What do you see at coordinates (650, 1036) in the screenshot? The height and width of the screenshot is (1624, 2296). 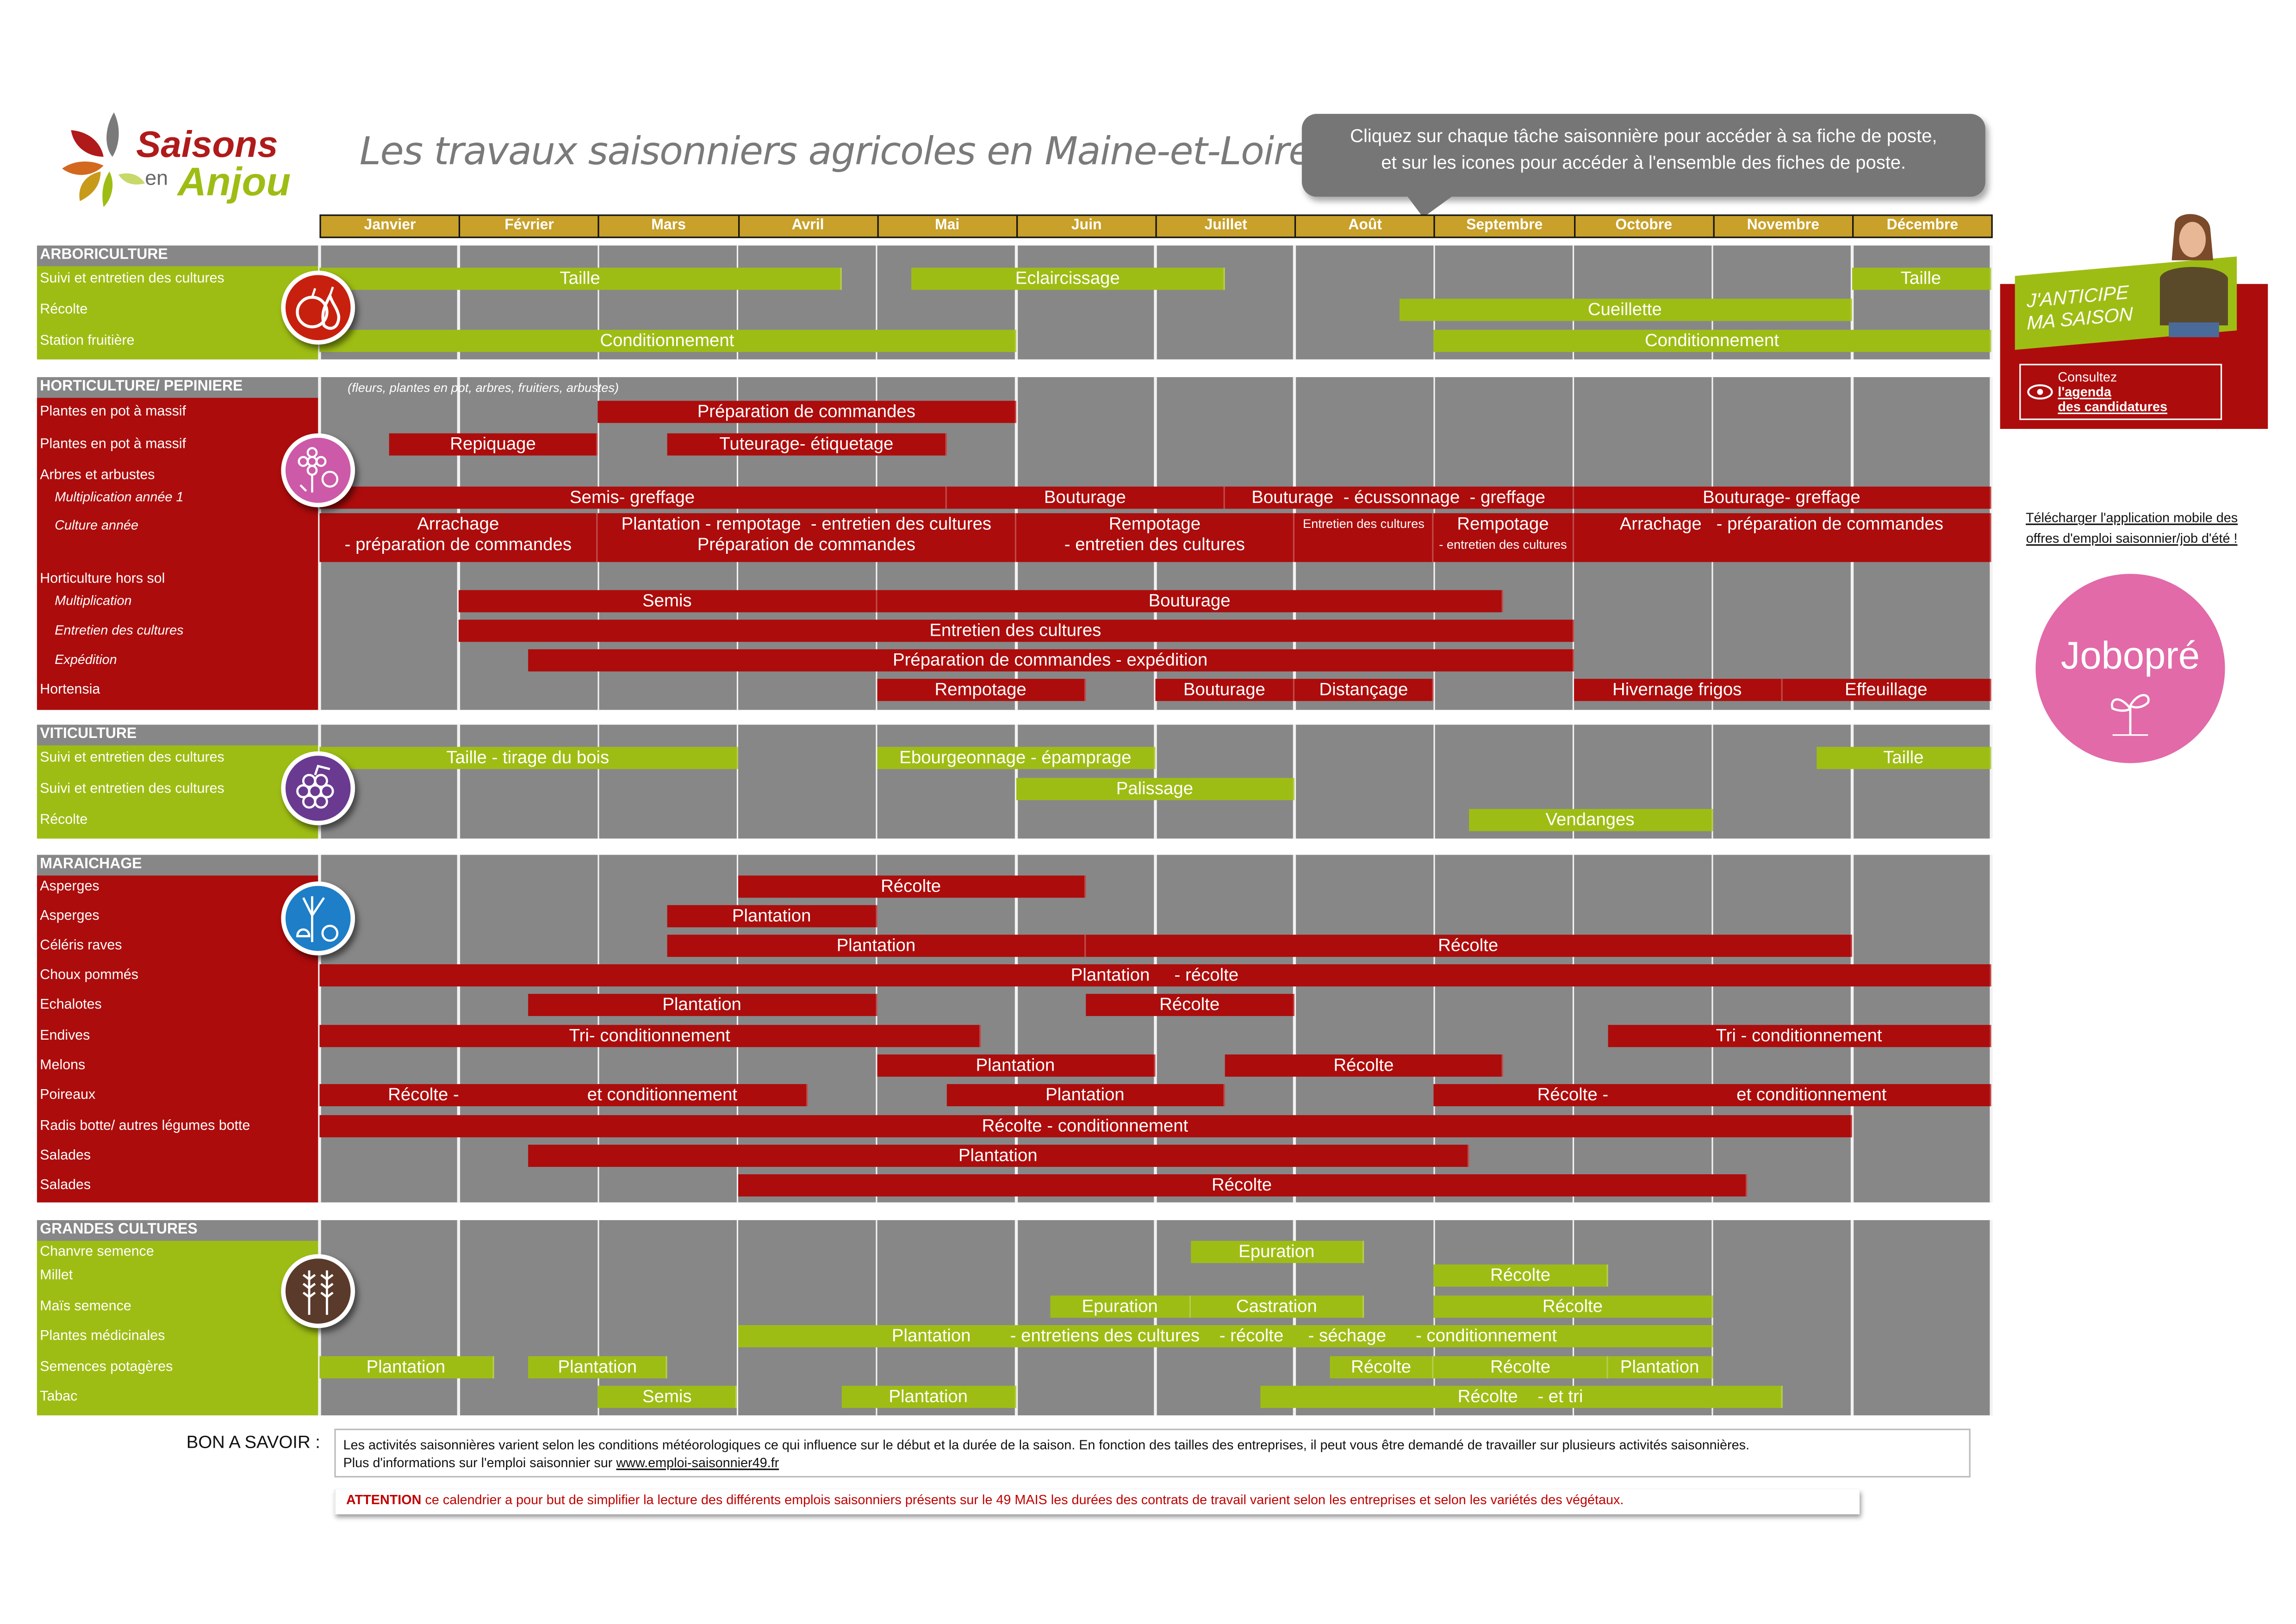 I see `task-bar: Tri- conditionnement` at bounding box center [650, 1036].